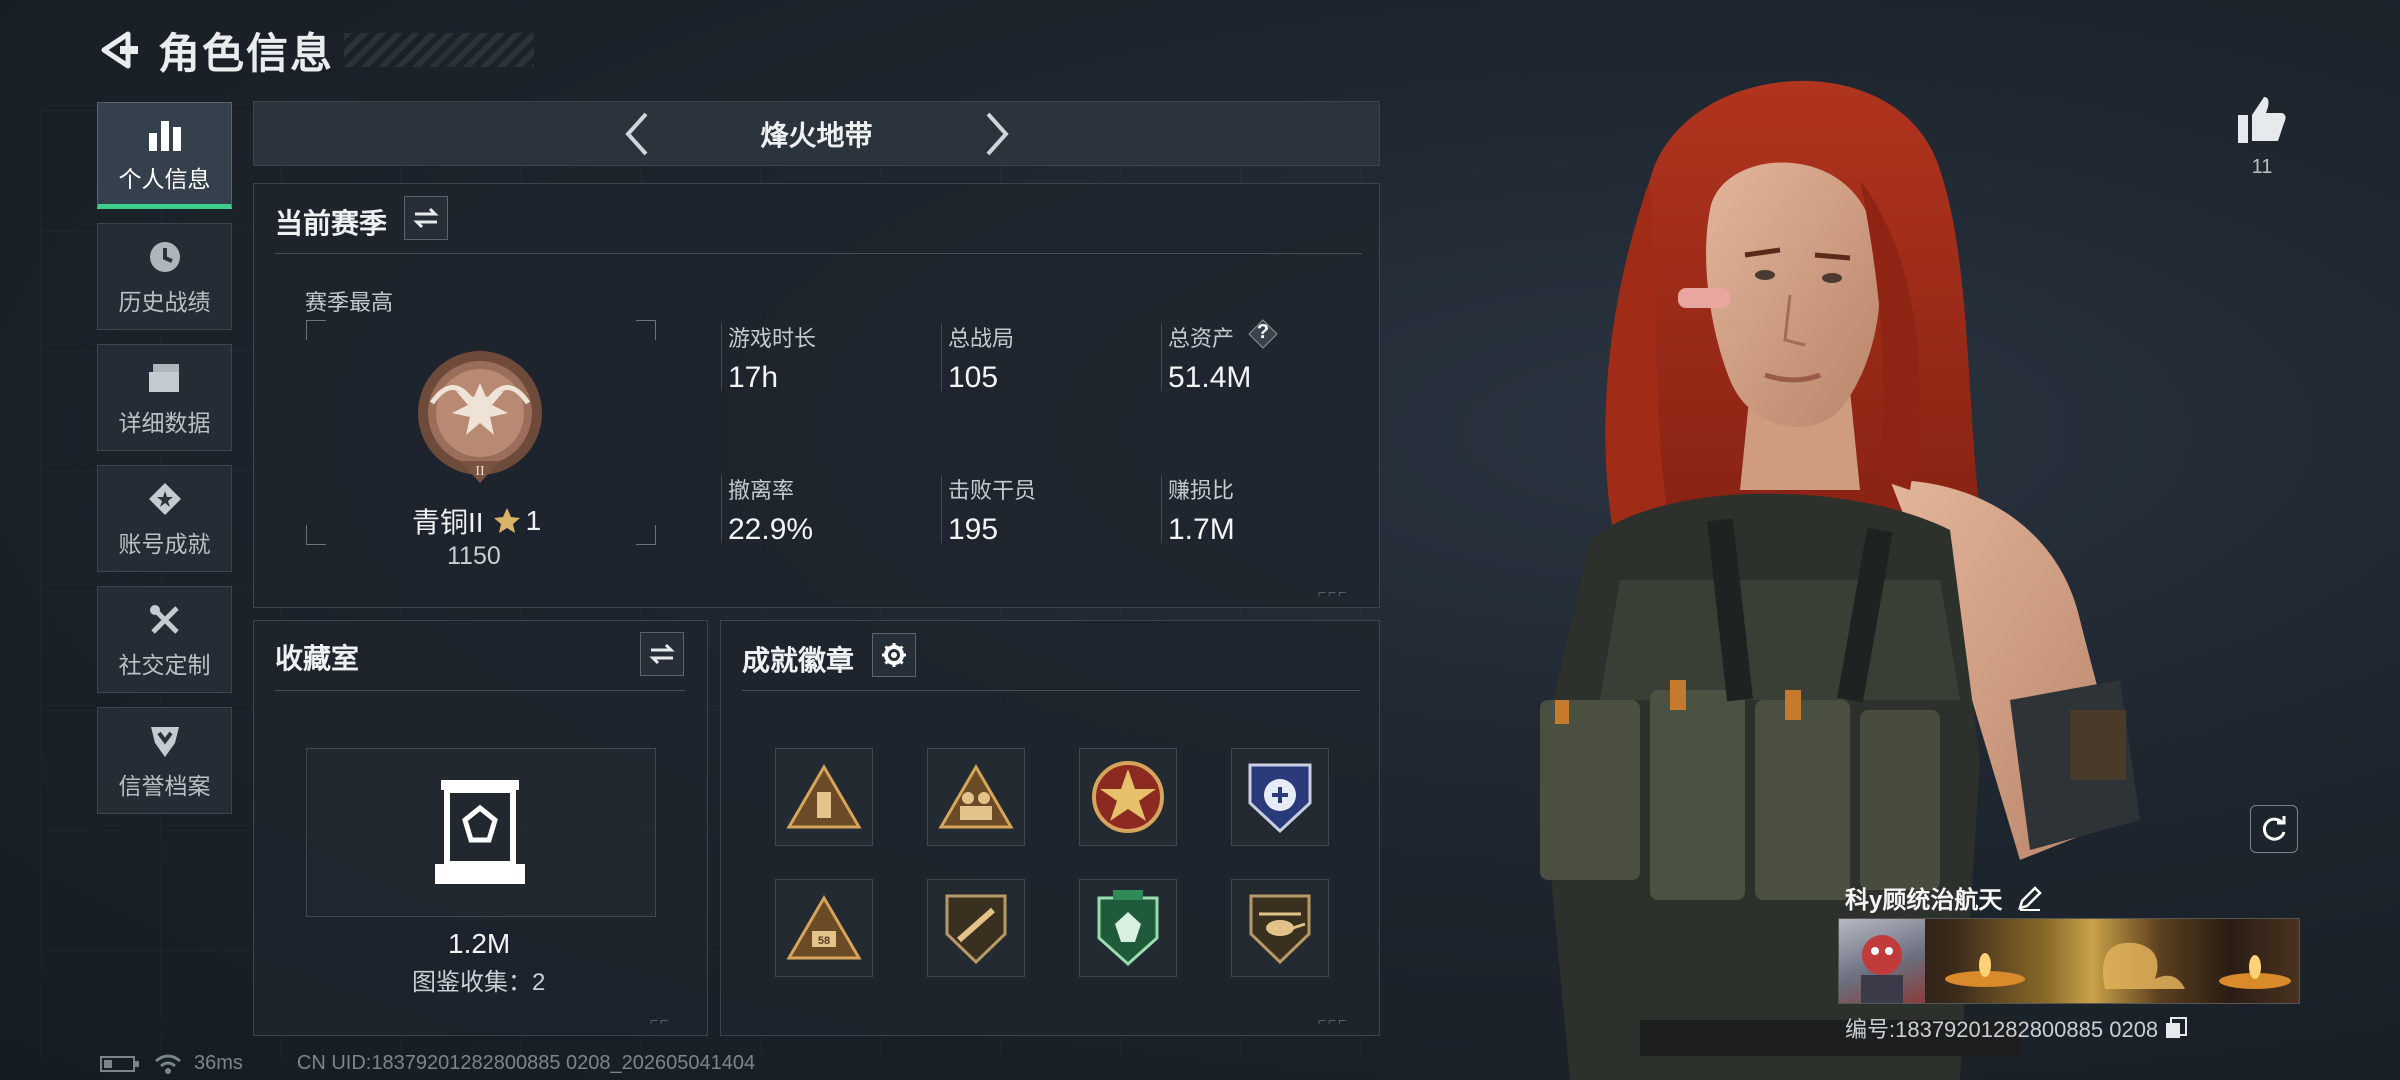  I want to click on green-crest-badge-icon, so click(1128, 928).